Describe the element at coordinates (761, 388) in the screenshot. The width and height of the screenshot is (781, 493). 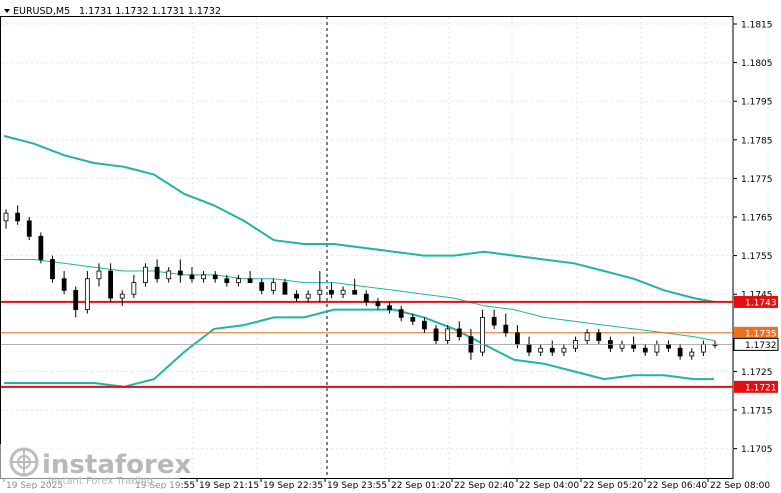
I see `level-price-label: 1.1721` at that location.